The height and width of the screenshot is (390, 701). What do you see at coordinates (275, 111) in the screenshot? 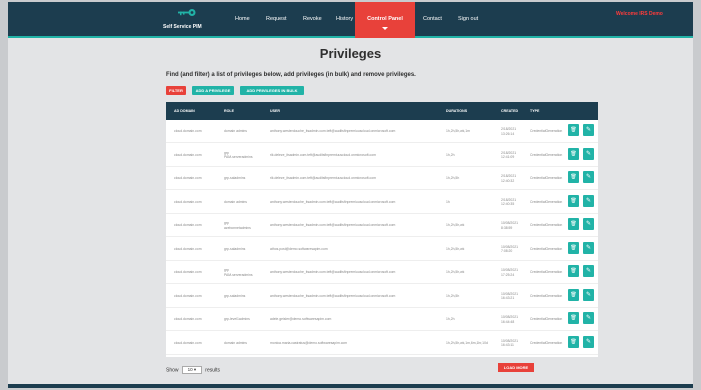
I see `header-user: USER` at bounding box center [275, 111].